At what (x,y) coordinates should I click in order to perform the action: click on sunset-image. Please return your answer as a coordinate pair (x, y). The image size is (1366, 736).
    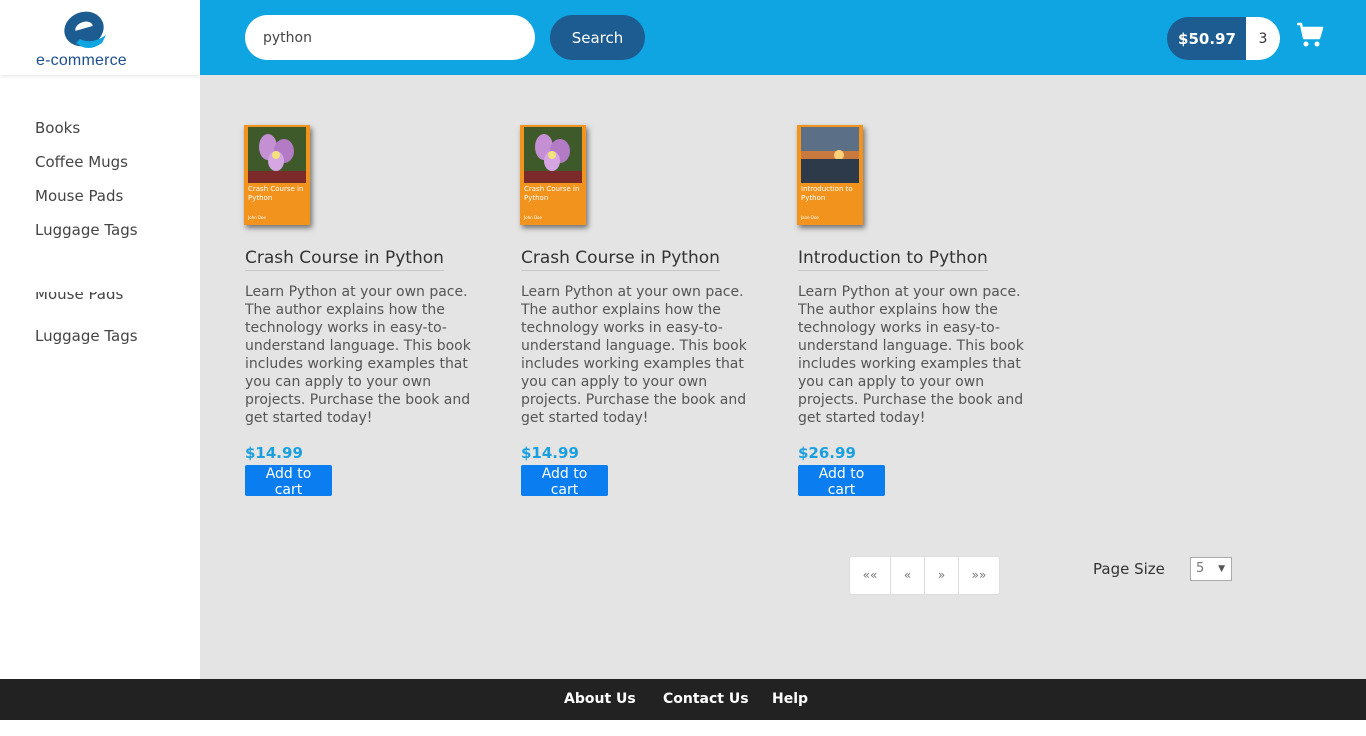
    Looking at the image, I should click on (830, 155).